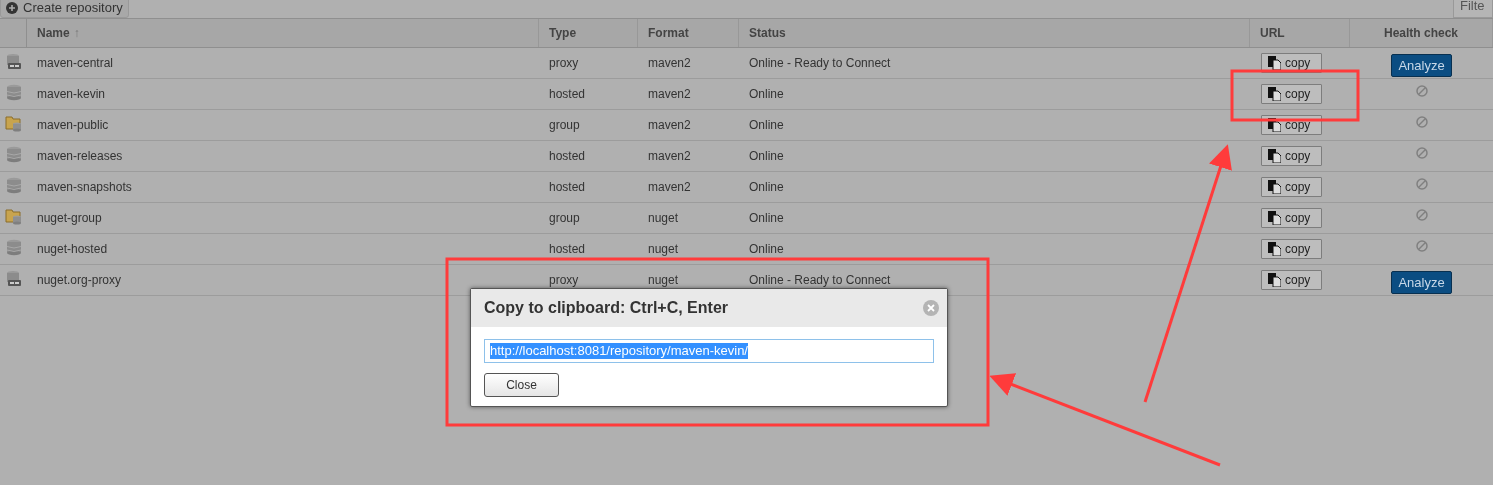  Describe the element at coordinates (76, 33) in the screenshot. I see `sort-arrow: ↑` at that location.